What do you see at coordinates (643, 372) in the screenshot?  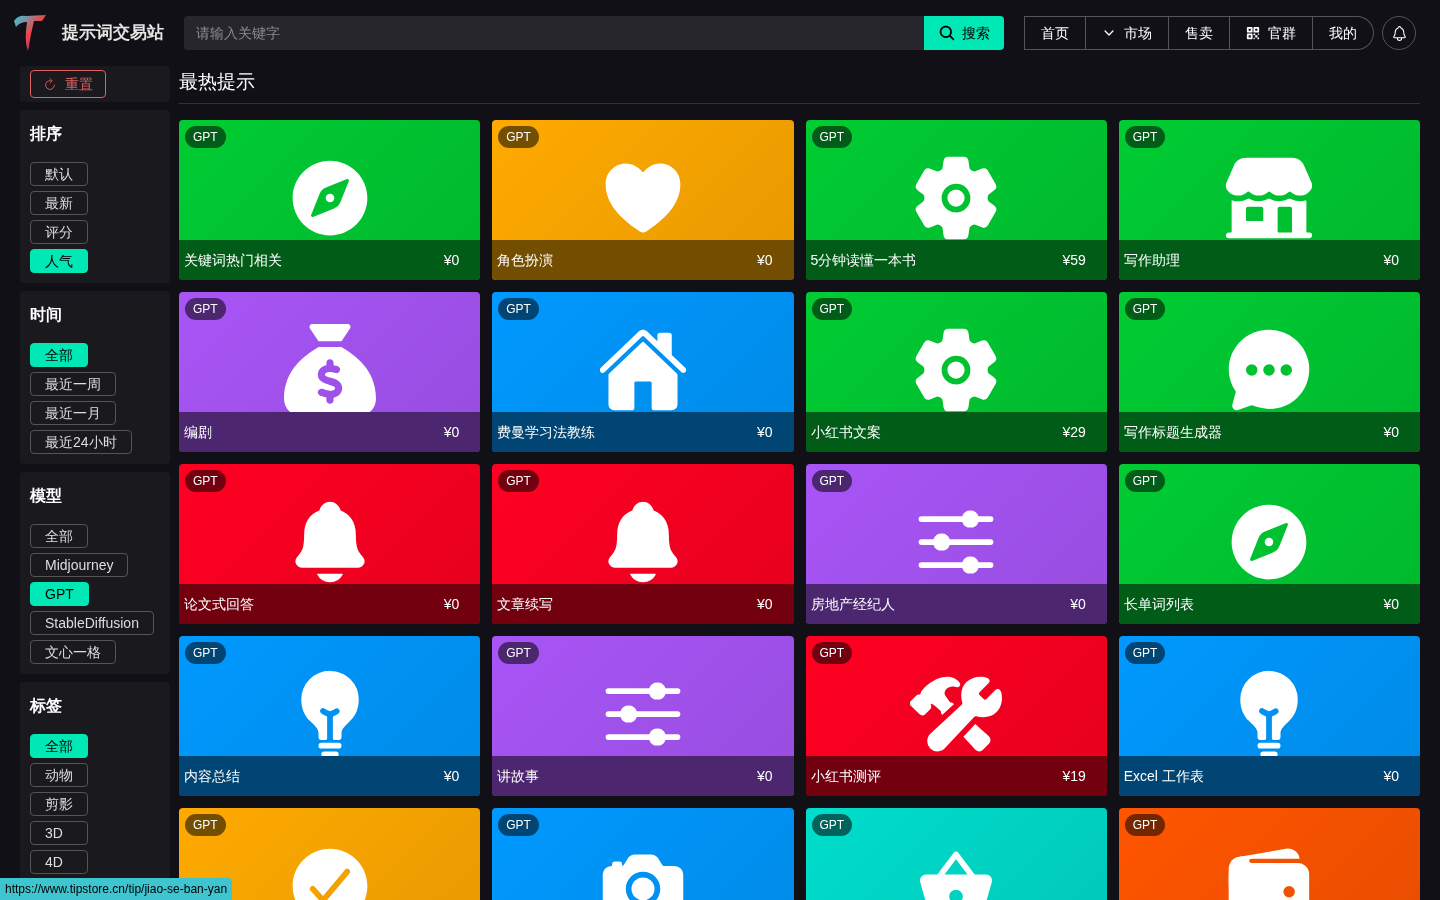 I see `prompt-card: GPT 费曼学习法教练 ¥0` at bounding box center [643, 372].